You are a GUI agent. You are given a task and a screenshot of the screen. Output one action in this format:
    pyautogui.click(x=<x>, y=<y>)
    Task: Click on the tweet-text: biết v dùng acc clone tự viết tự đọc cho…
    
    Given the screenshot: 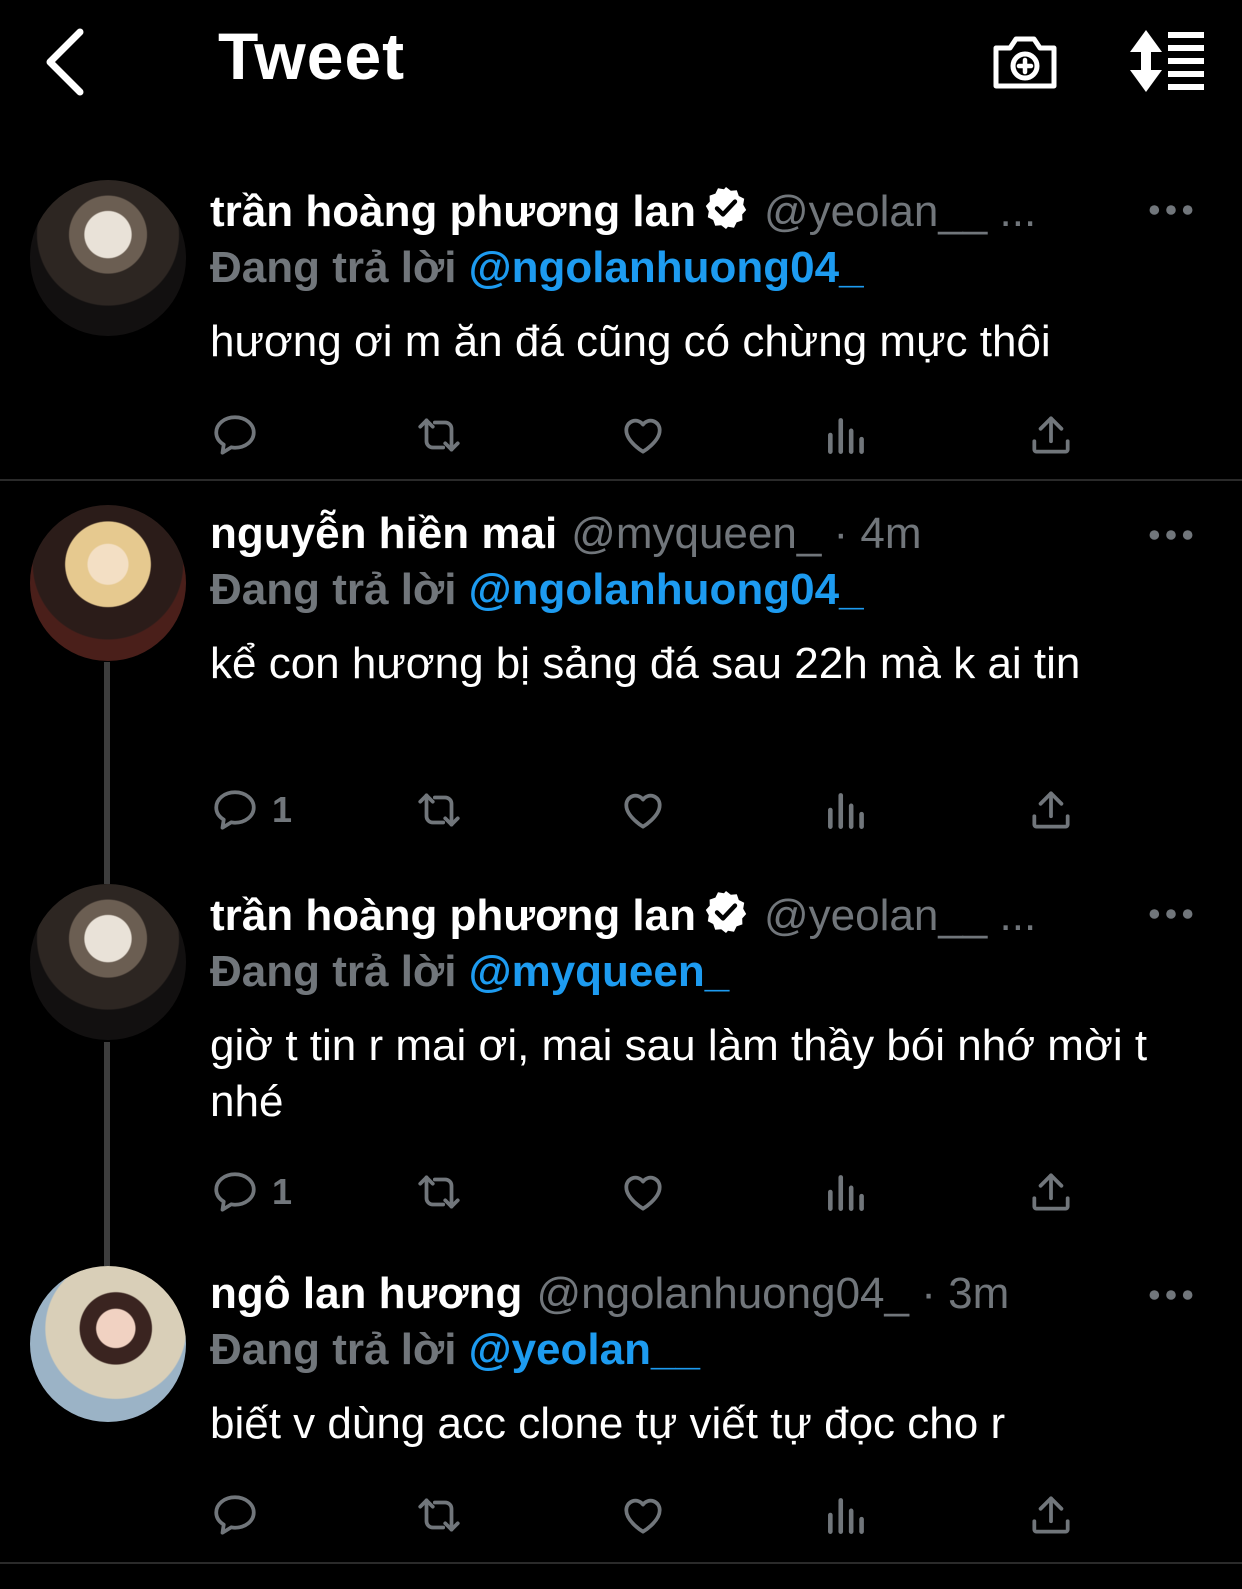 What is the action you would take?
    pyautogui.click(x=608, y=1423)
    